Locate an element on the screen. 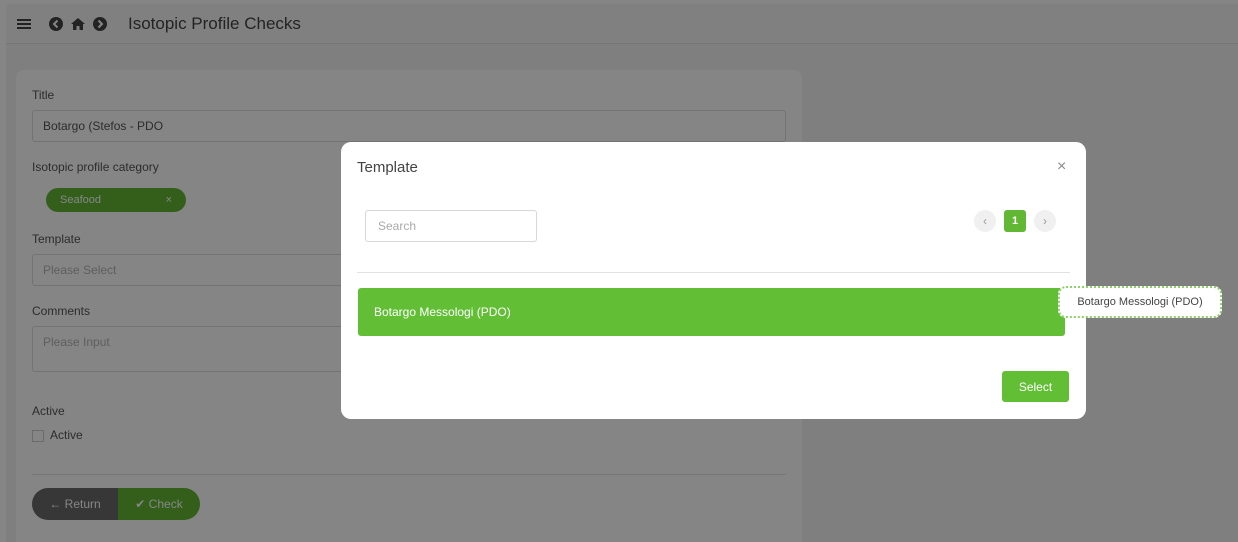  pagination: ‹ 1 › is located at coordinates (1015, 221).